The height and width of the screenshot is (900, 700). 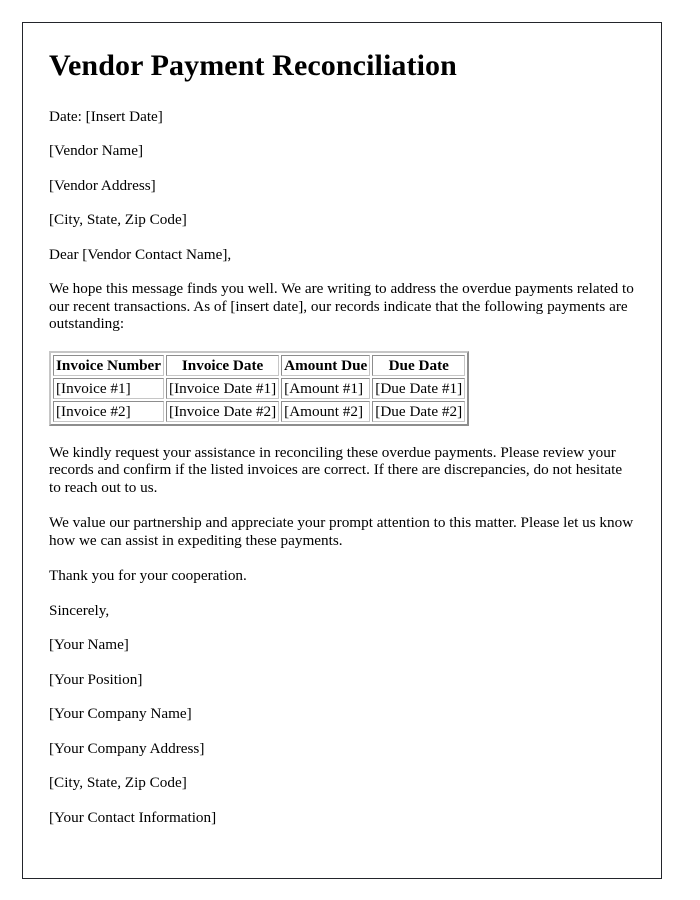 I want to click on column-header-invoice-number: Invoice Number, so click(x=109, y=365).